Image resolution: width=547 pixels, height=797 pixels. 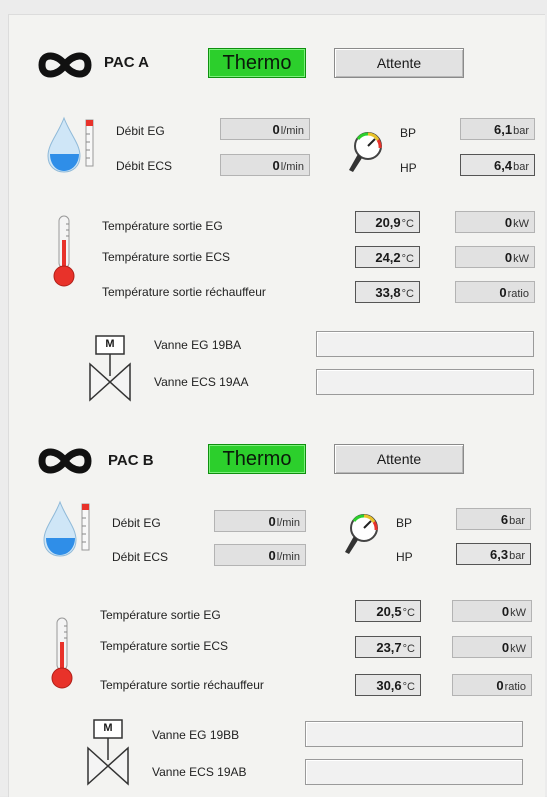 I want to click on hp-value: 6,3bar, so click(x=493, y=554).